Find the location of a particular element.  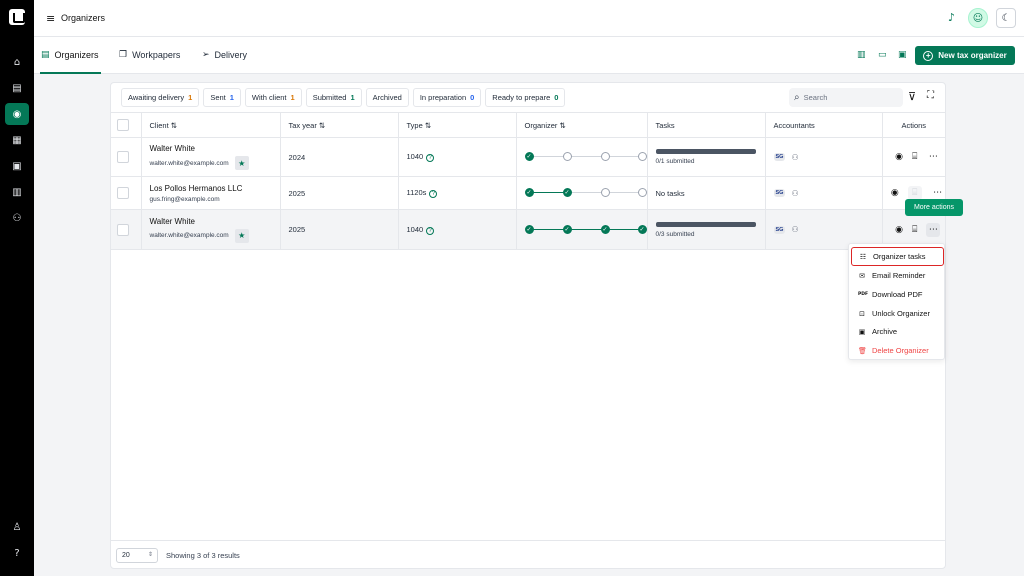

clipboard-nav-icon: ▤ is located at coordinates (17, 88).